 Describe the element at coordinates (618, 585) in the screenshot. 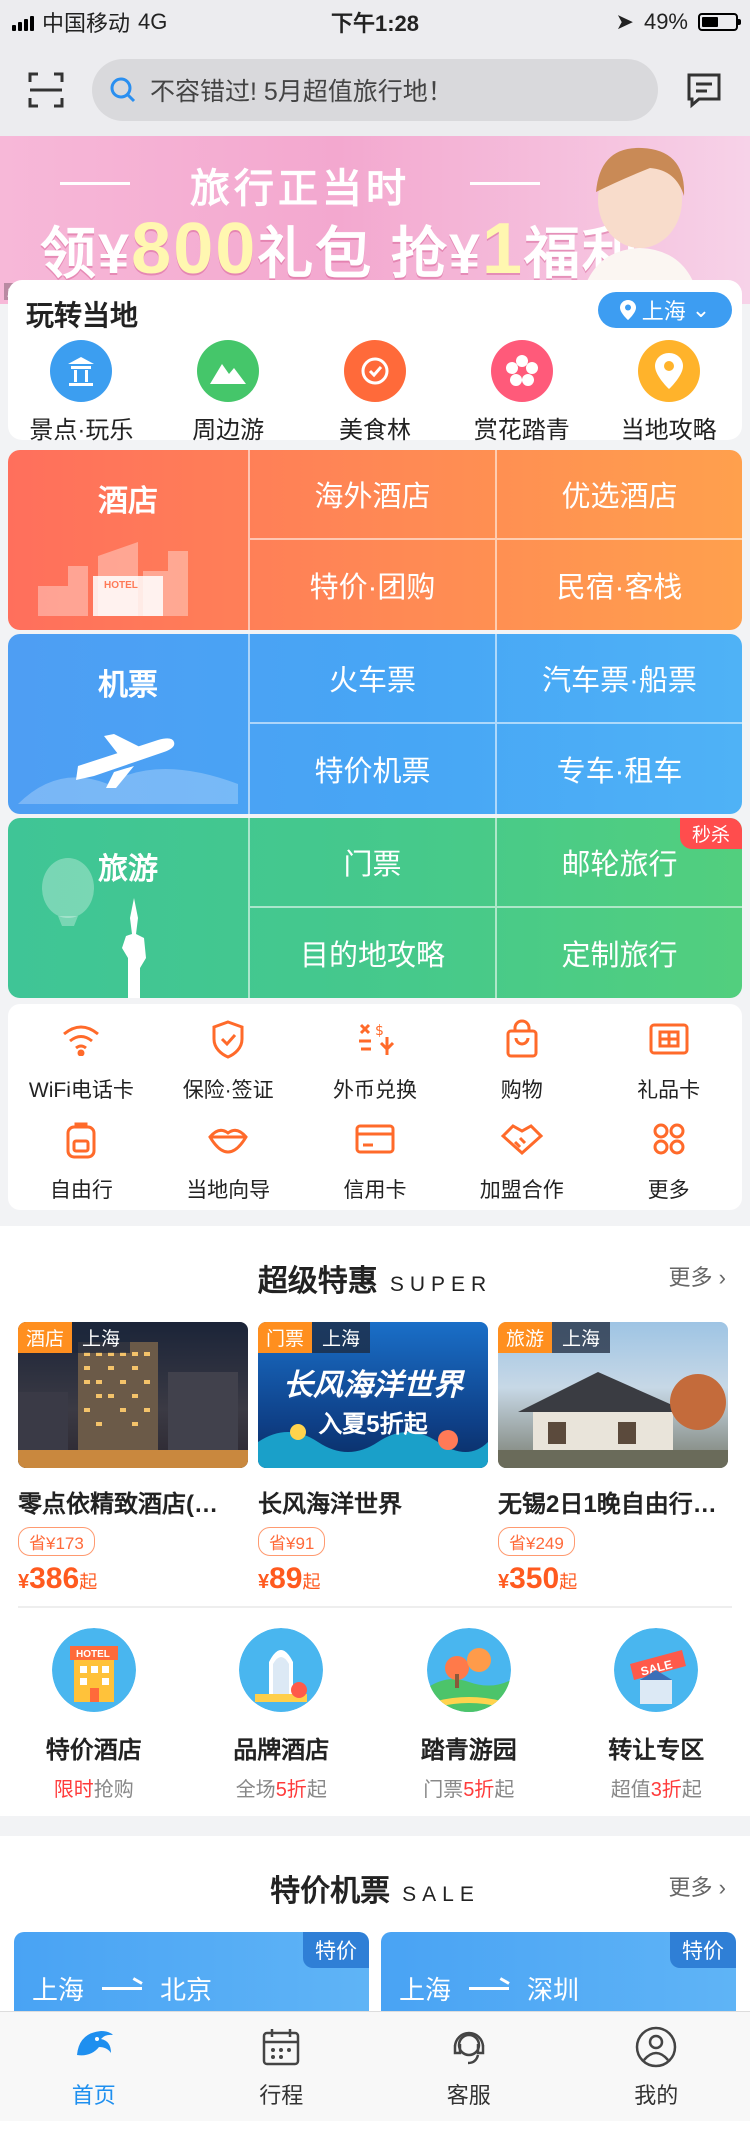

I see `homestay-inn-button: 民宿·客栈` at that location.